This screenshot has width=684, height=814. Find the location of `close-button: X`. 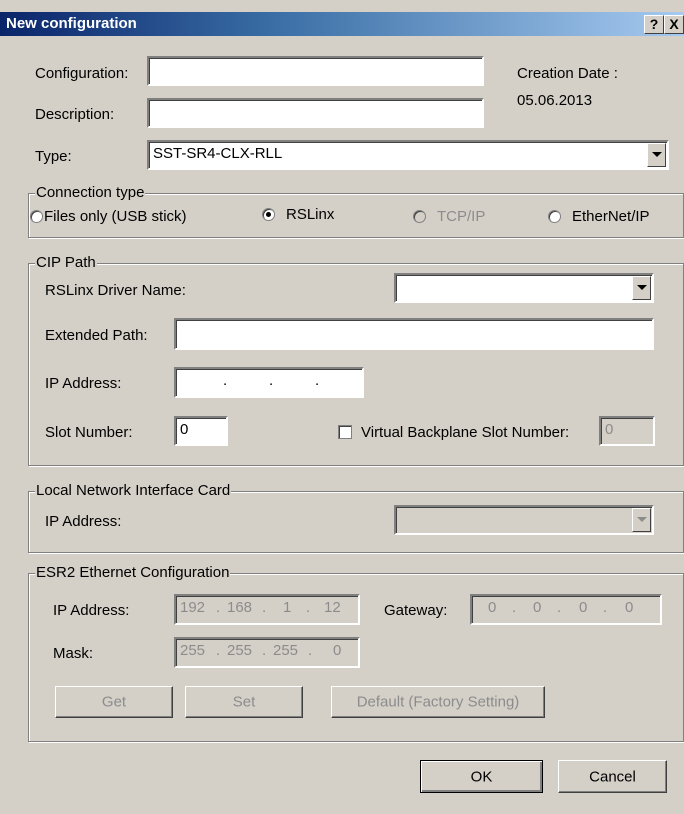

close-button: X is located at coordinates (674, 24).